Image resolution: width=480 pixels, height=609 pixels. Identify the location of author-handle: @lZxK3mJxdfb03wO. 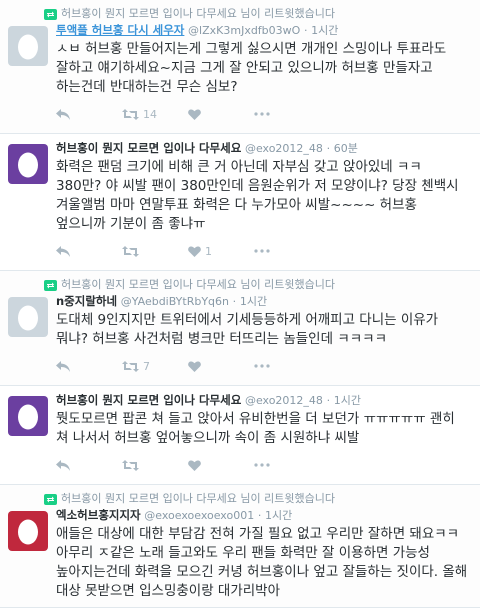
(244, 30).